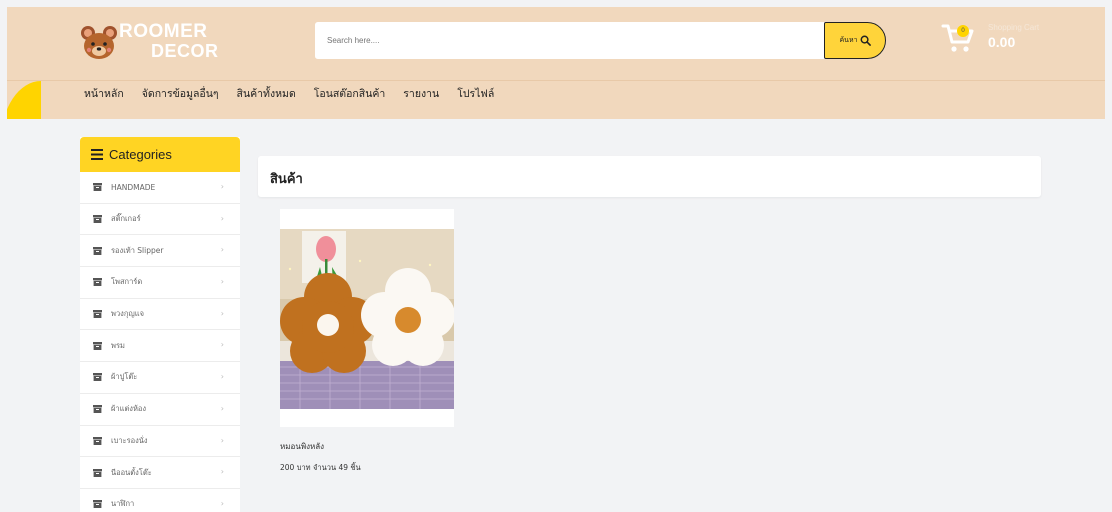 This screenshot has height=512, width=1112. Describe the element at coordinates (97, 154) in the screenshot. I see `menu-icon` at that location.